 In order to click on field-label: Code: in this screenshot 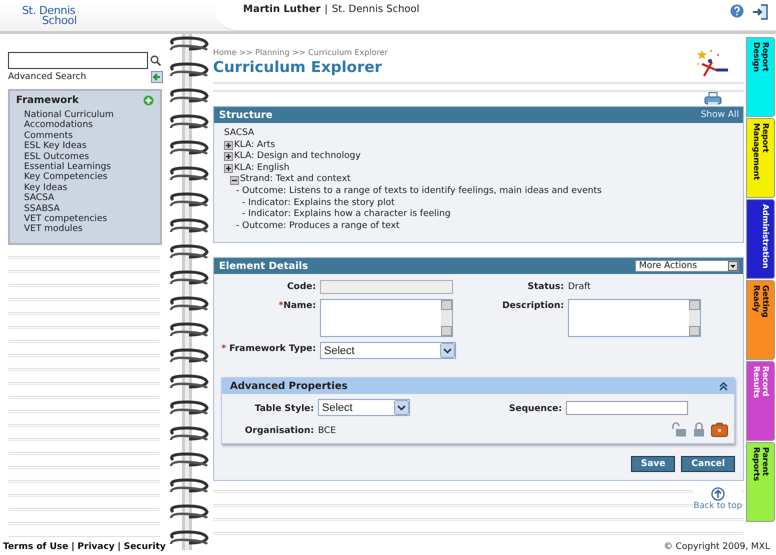, I will do `click(301, 286)`.